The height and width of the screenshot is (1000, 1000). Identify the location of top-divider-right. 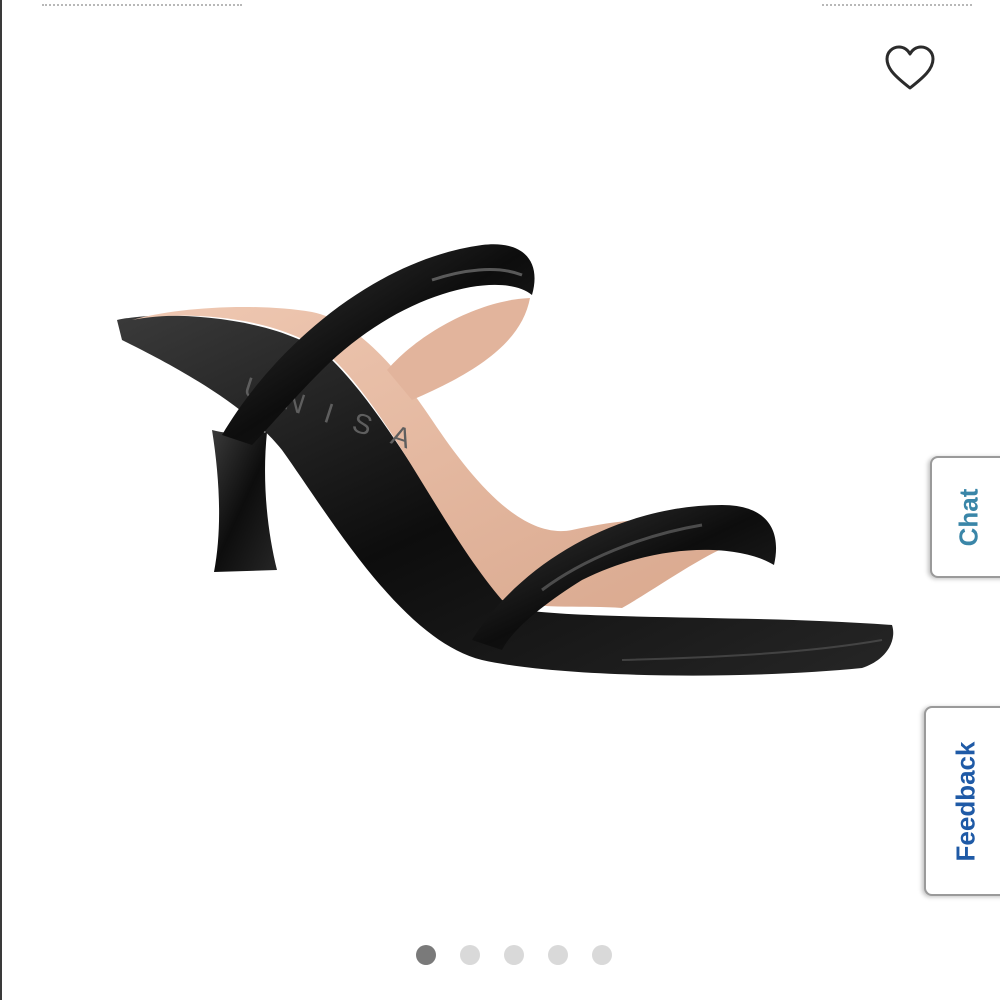
(897, 3).